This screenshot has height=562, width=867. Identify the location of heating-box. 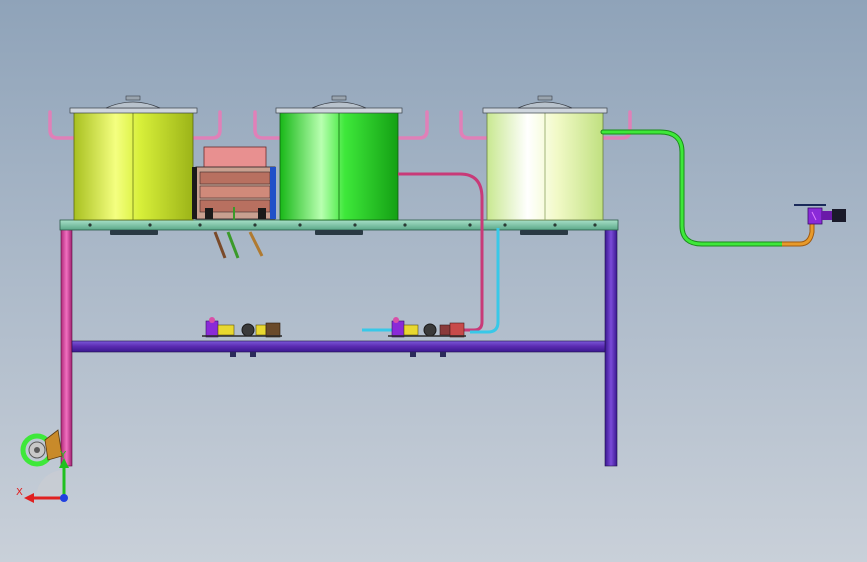
(234, 202).